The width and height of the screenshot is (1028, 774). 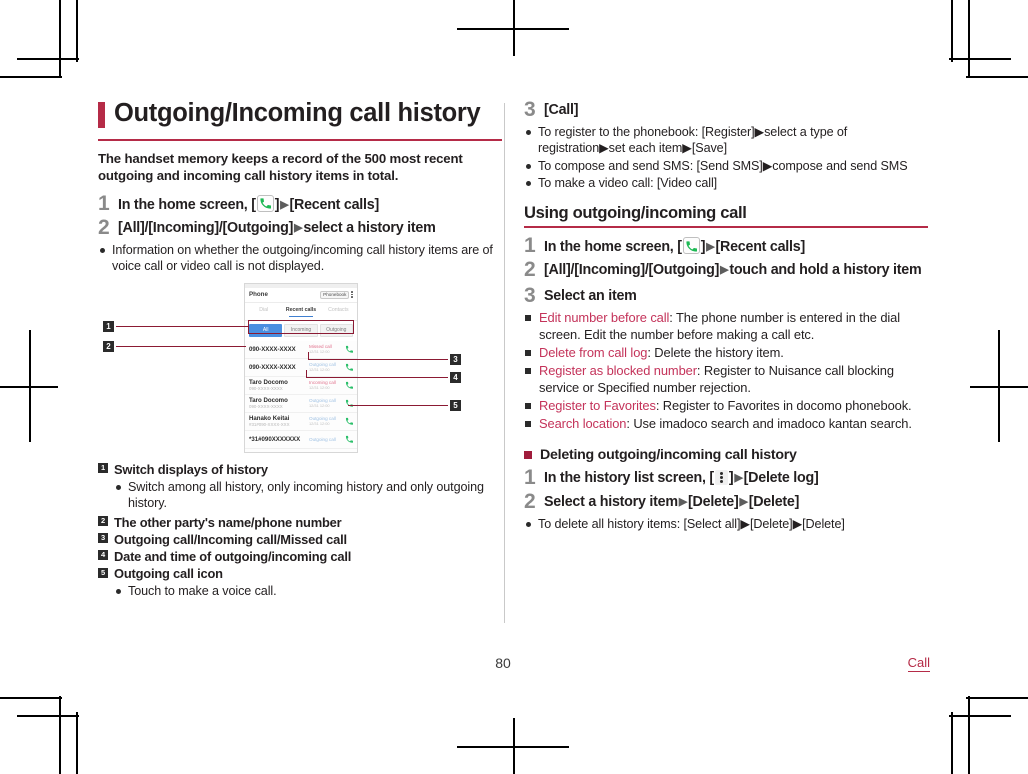 What do you see at coordinates (334, 204) in the screenshot?
I see `step-text-post: [Recent calls]` at bounding box center [334, 204].